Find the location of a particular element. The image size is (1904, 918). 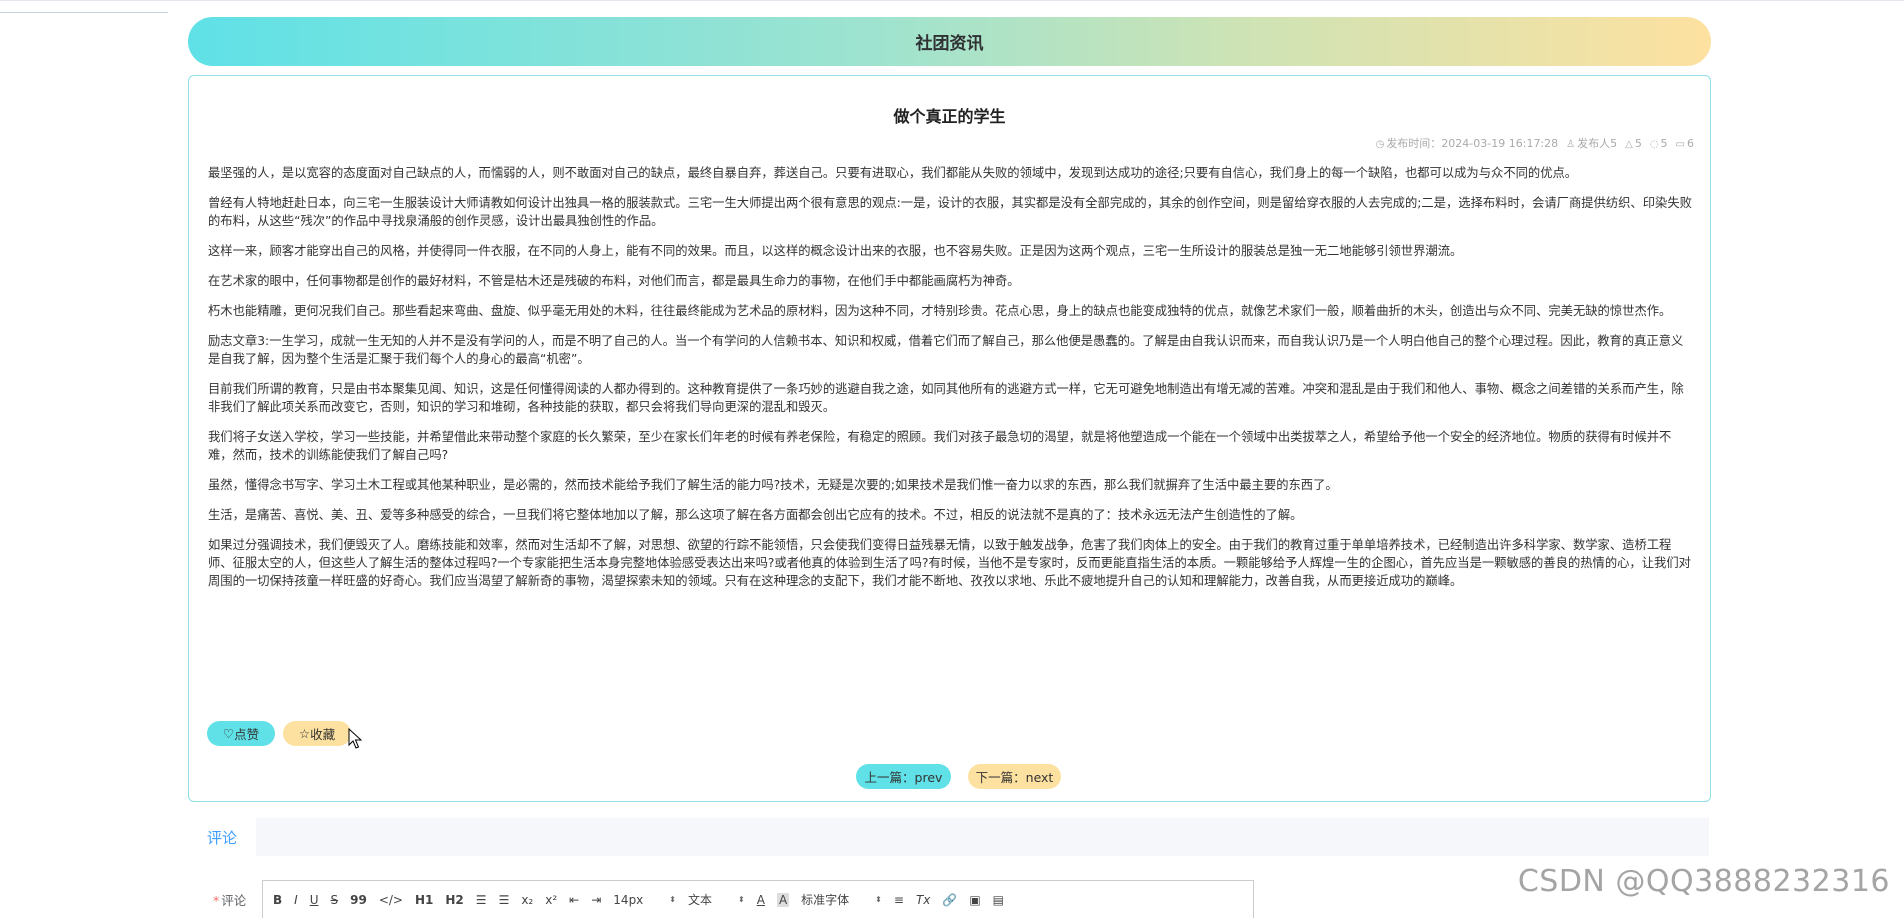

mouse-cursor-icon is located at coordinates (355, 738).